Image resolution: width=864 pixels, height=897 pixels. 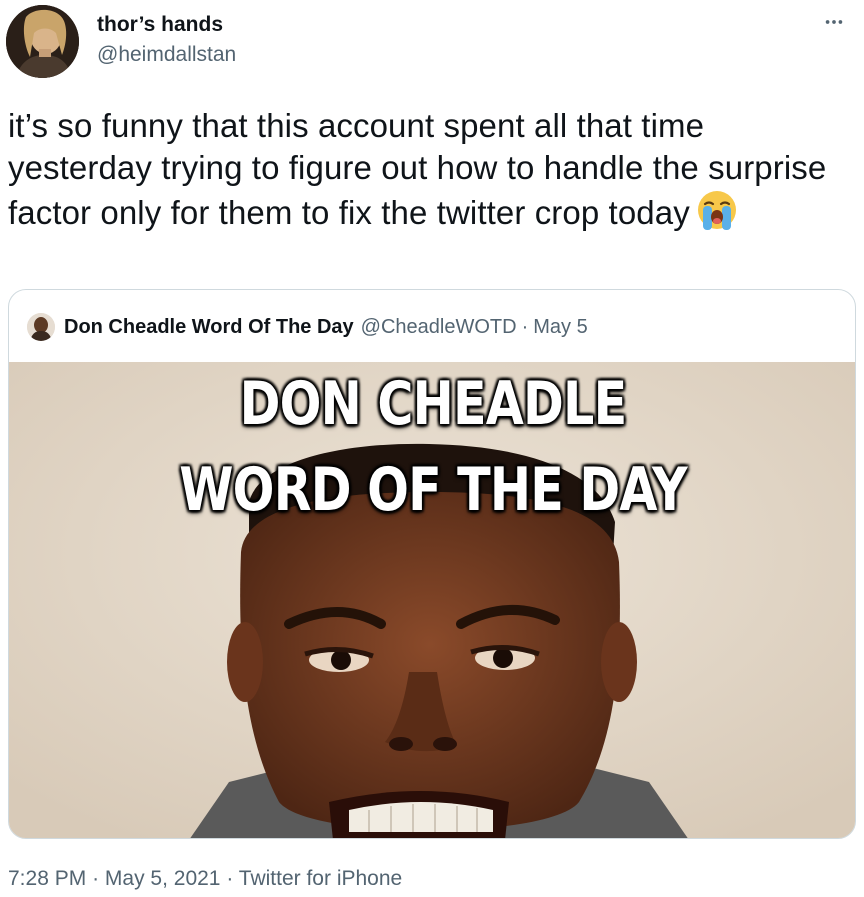 I want to click on tweet-date: May 5, 2021, so click(x=163, y=878).